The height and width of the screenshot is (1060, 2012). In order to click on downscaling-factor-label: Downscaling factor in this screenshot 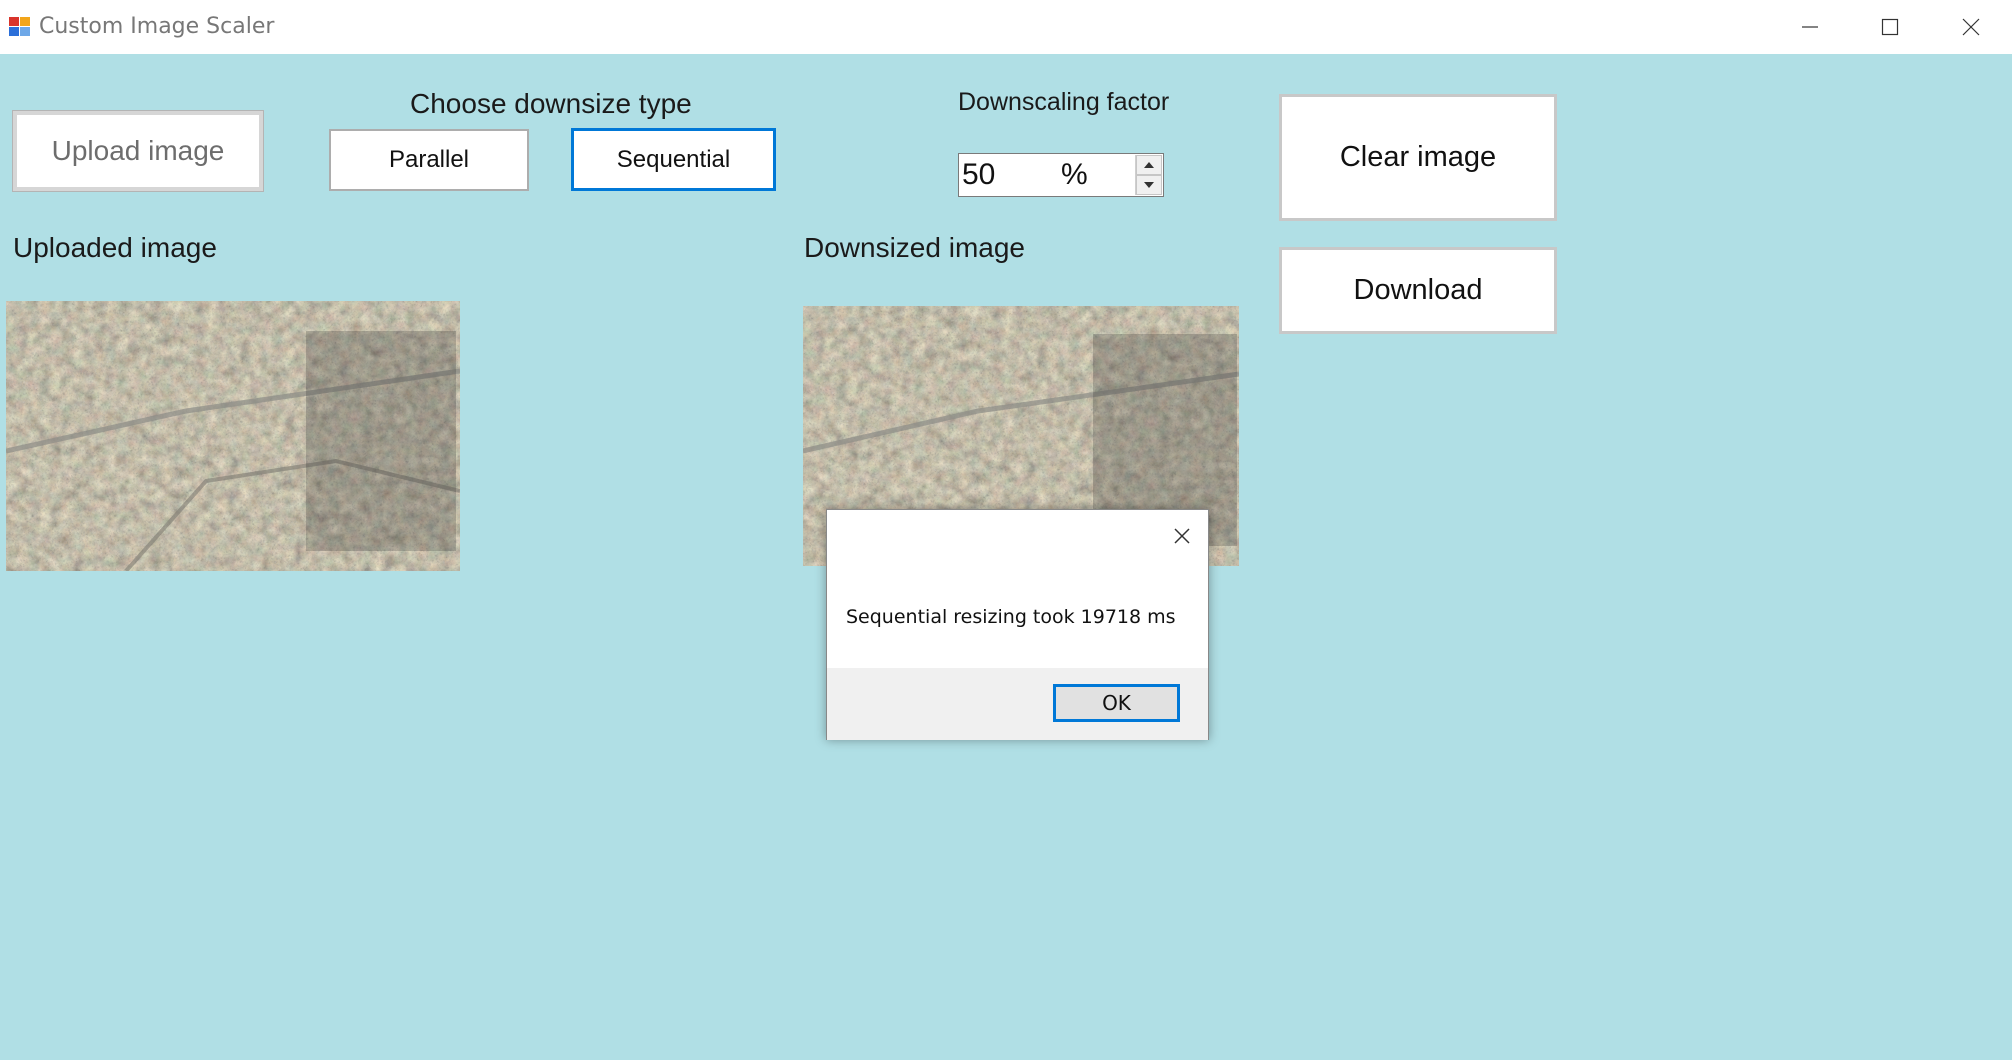, I will do `click(1064, 102)`.